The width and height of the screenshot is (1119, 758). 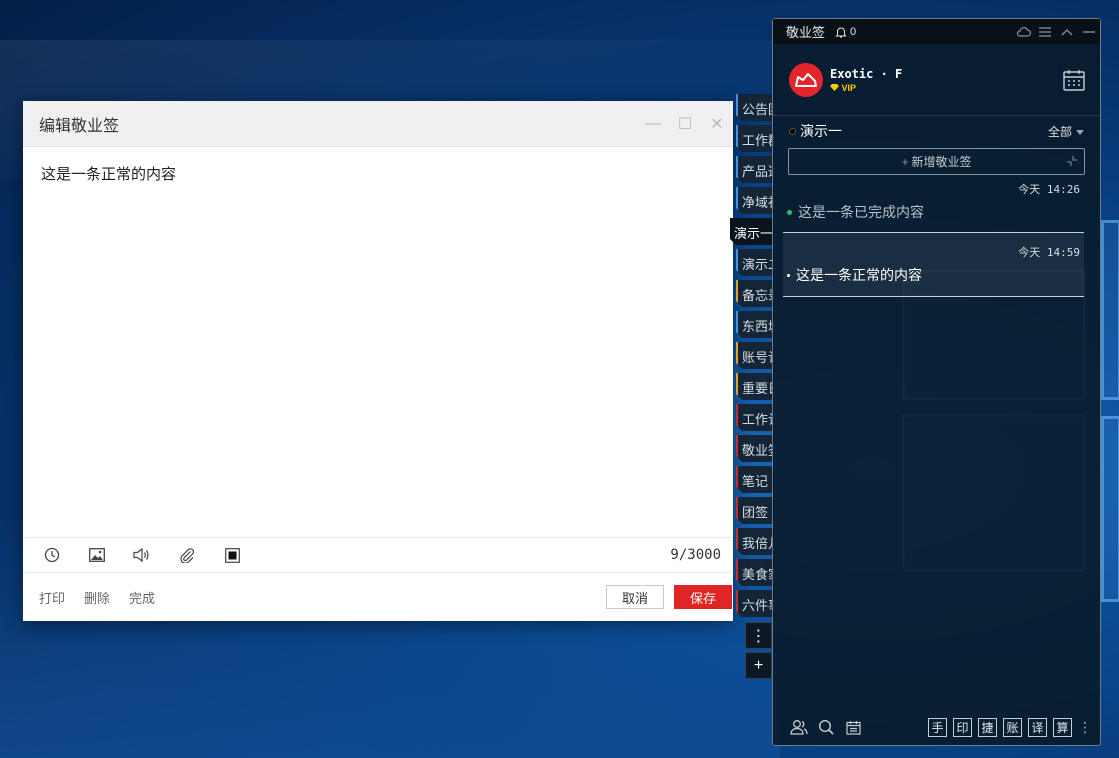 What do you see at coordinates (806, 79) in the screenshot?
I see `avatar` at bounding box center [806, 79].